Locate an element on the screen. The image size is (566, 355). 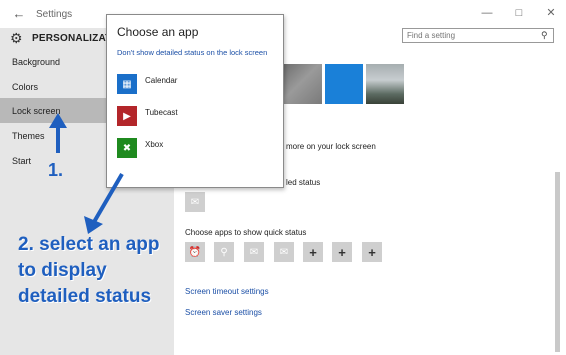
popup-title: Choose an app is located at coordinates (158, 32).